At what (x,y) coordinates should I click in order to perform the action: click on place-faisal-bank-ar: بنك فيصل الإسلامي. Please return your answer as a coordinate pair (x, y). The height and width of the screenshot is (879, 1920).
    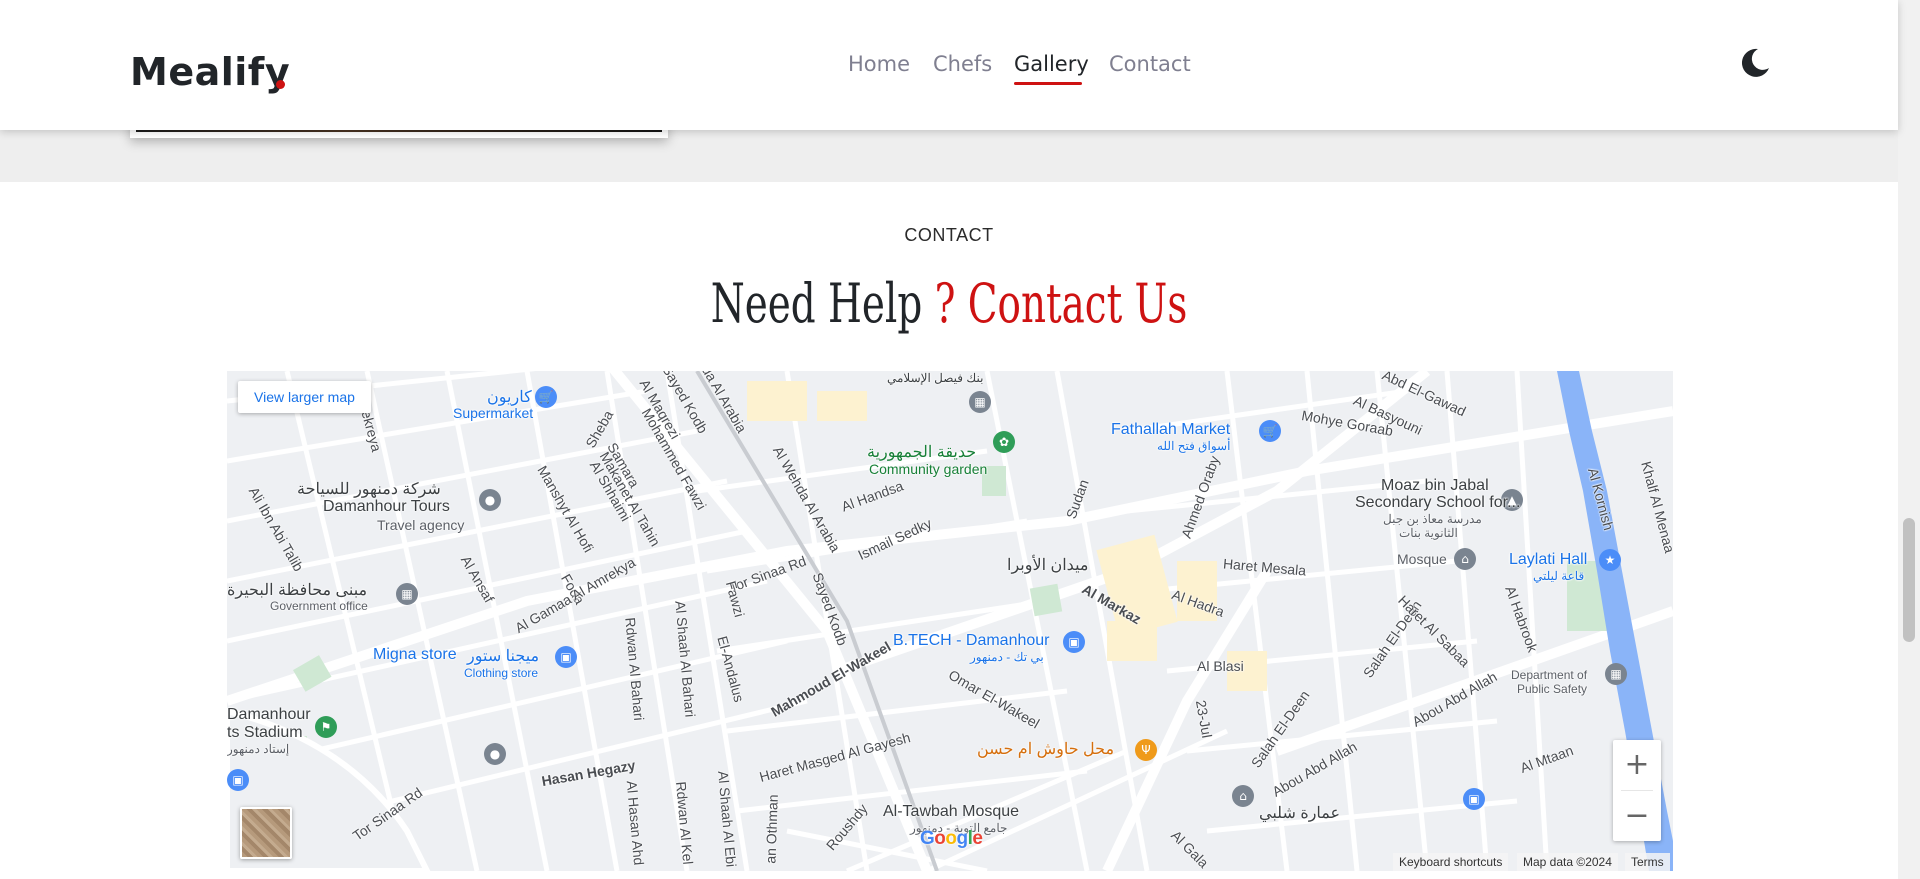
    Looking at the image, I should click on (935, 378).